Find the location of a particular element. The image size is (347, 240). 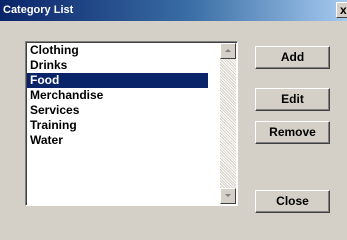

list-item-merchandise: Merchandise is located at coordinates (117, 95).